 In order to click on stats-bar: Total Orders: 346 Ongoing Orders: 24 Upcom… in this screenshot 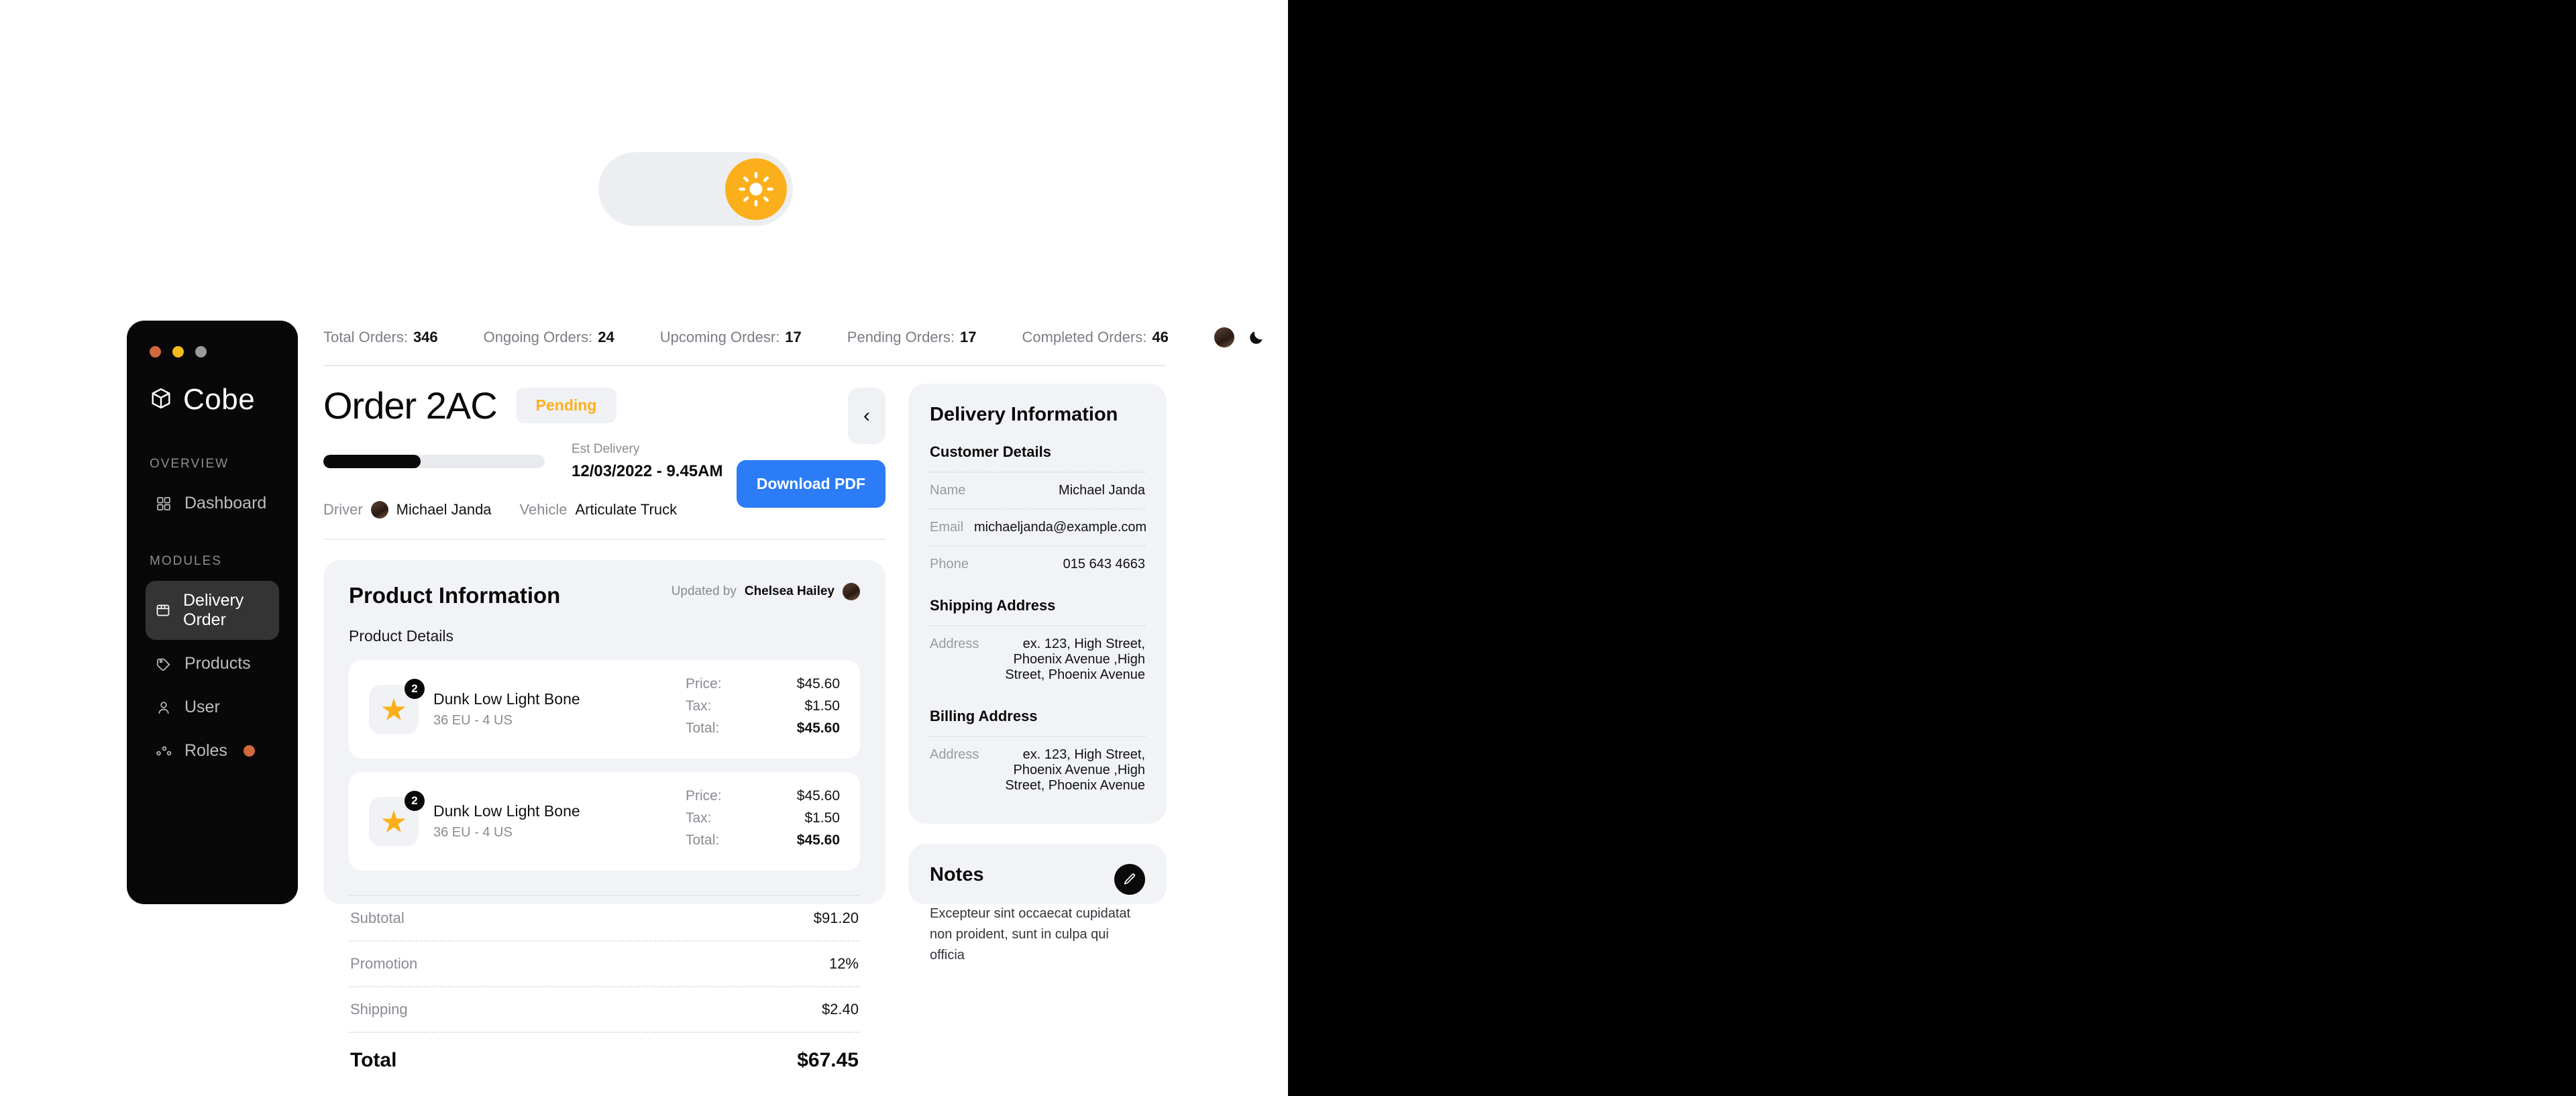, I will do `click(793, 344)`.